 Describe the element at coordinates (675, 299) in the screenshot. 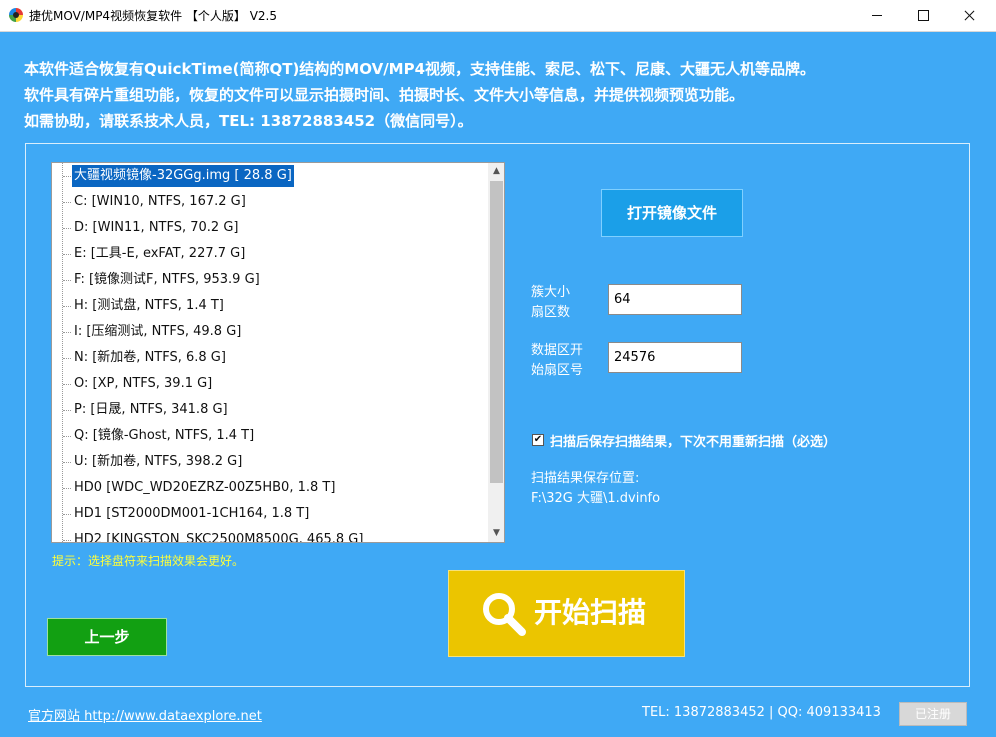

I see `cluster-size-input` at that location.